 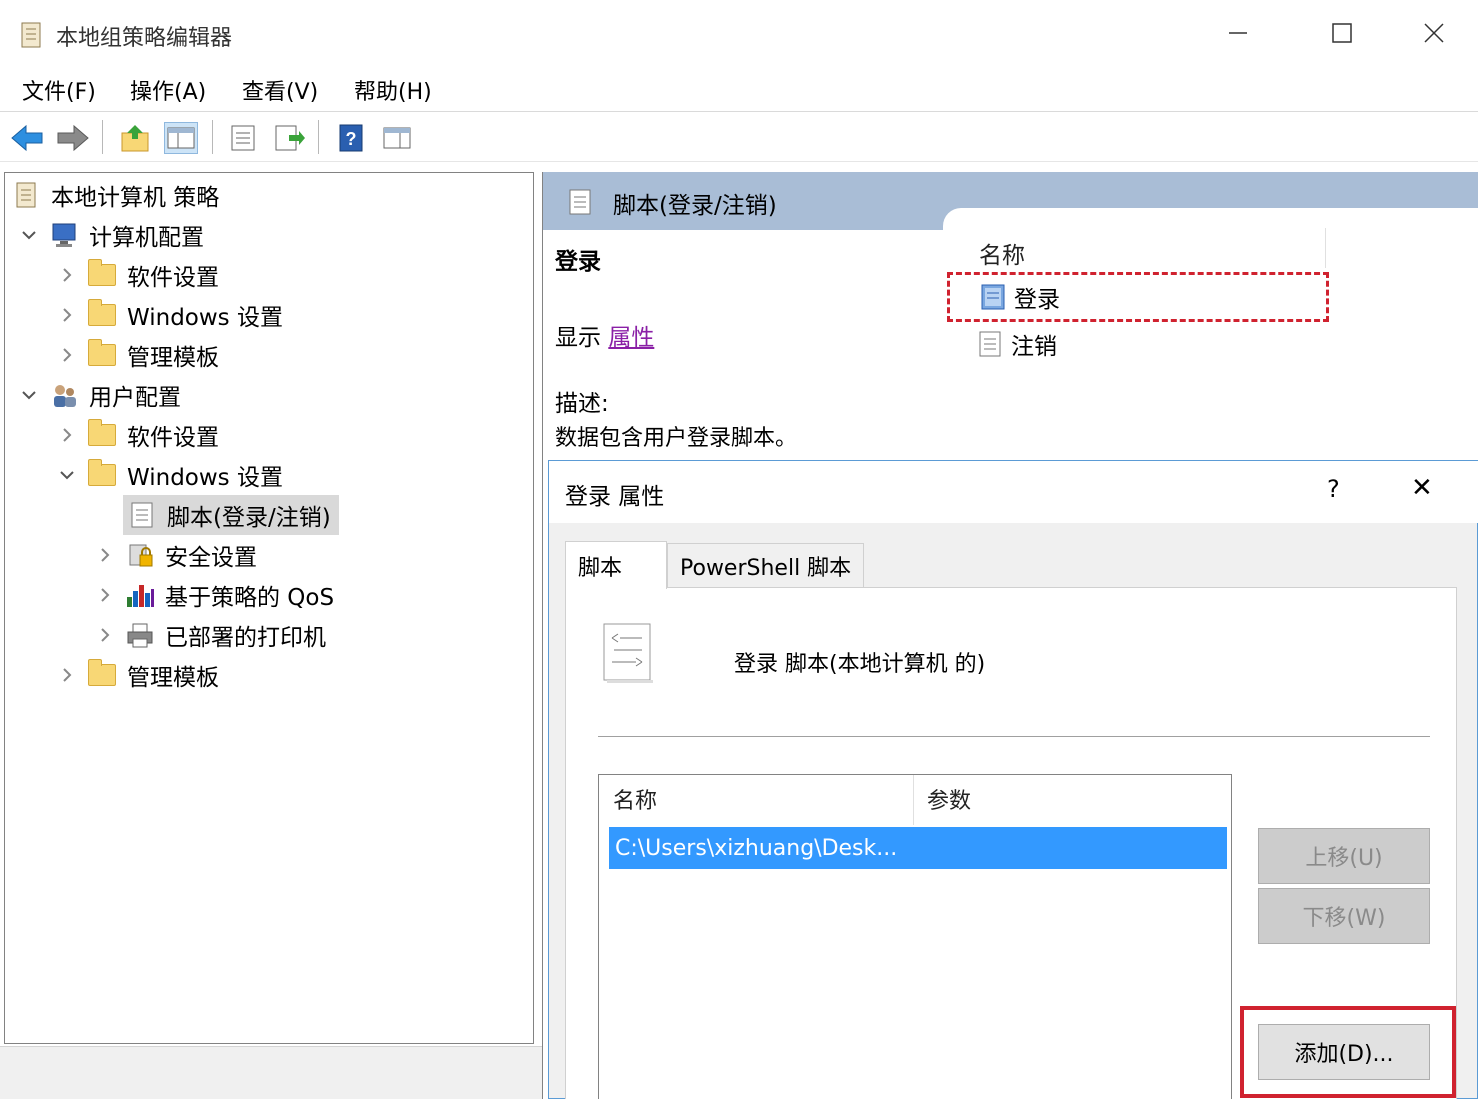 I want to click on dialog-help-button: ?, so click(x=1333, y=489).